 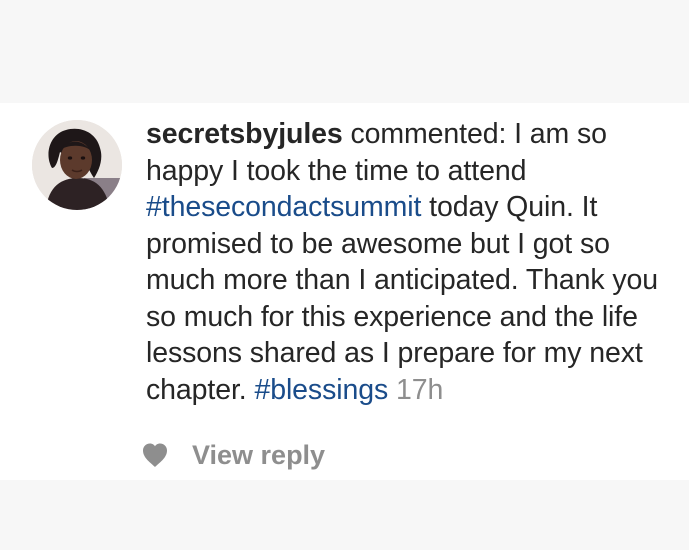 I want to click on avatar-photo, so click(x=77, y=165).